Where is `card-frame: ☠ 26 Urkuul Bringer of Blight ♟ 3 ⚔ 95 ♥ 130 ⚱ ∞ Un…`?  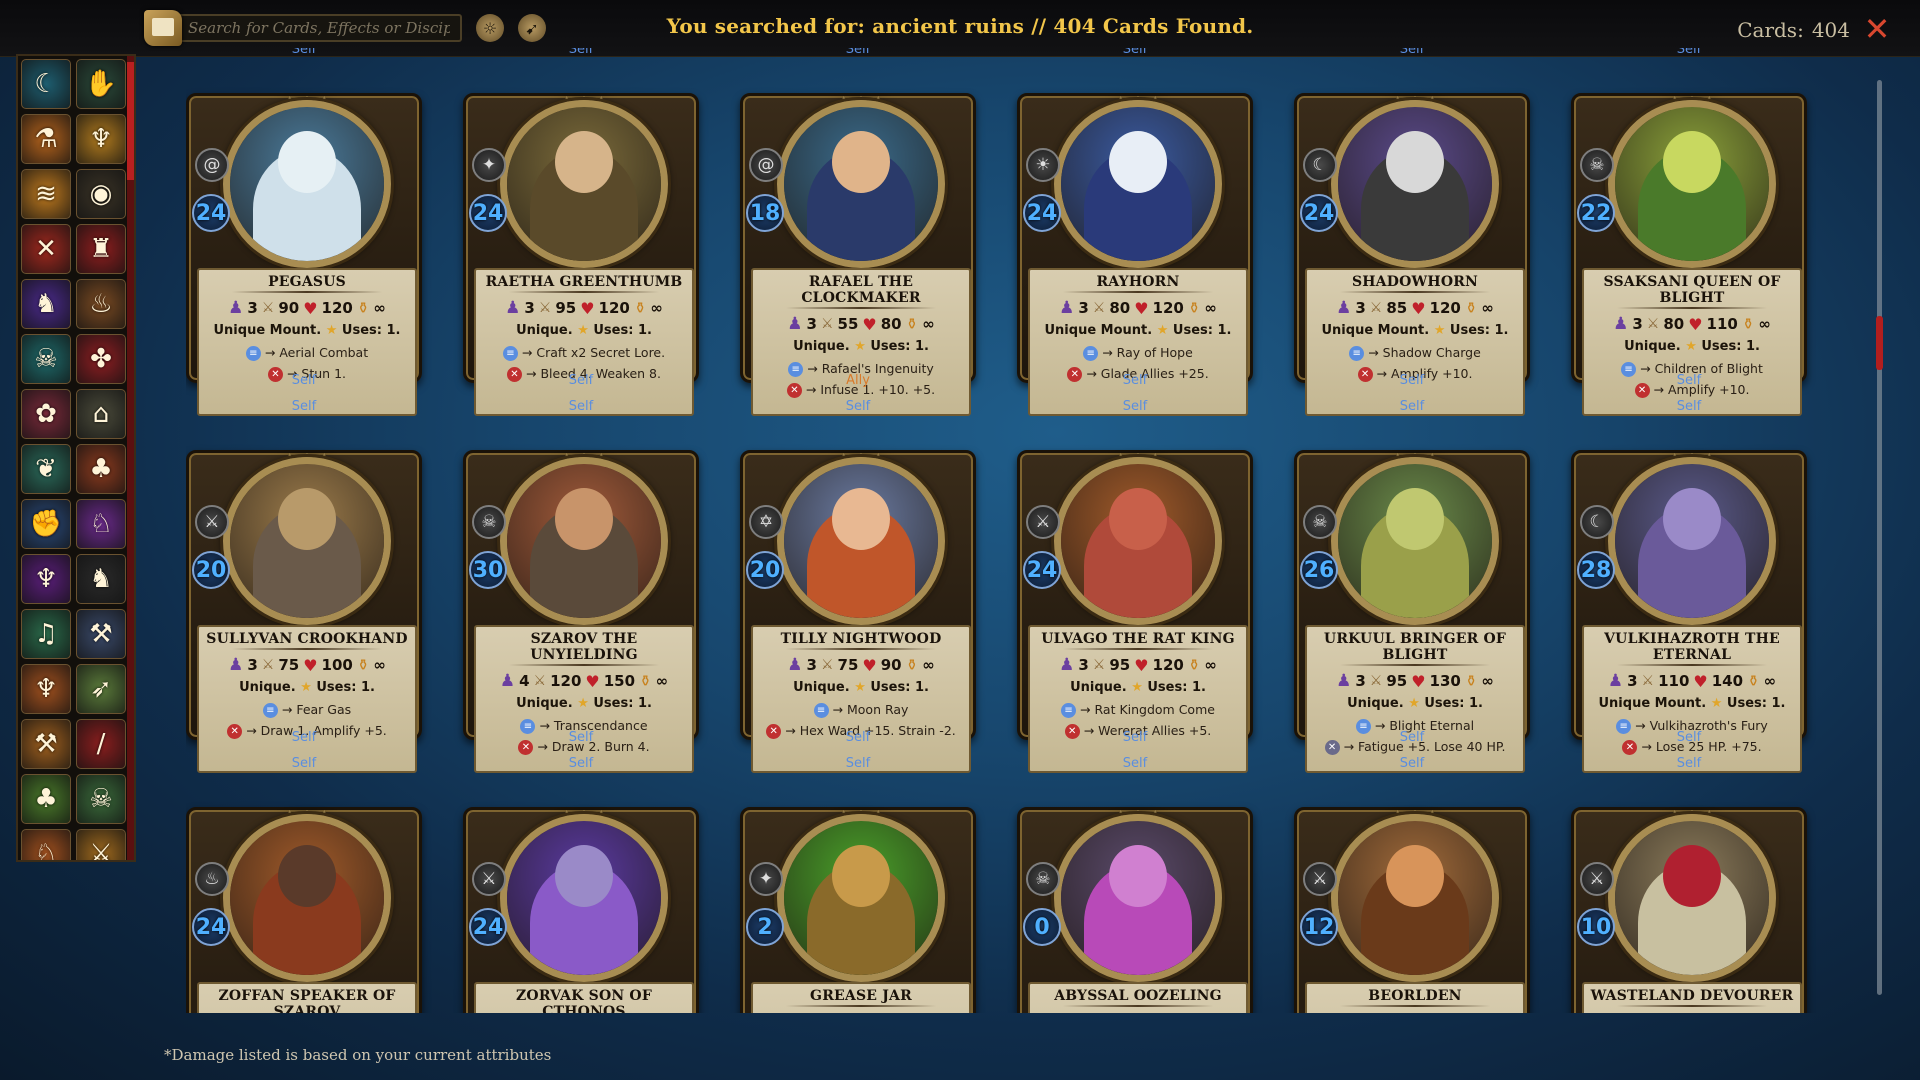 card-frame: ☠ 26 Urkuul Bringer of Blight ♟ 3 ⚔ 95 ♥ 130 ⚱ ∞ Un… is located at coordinates (1412, 611).